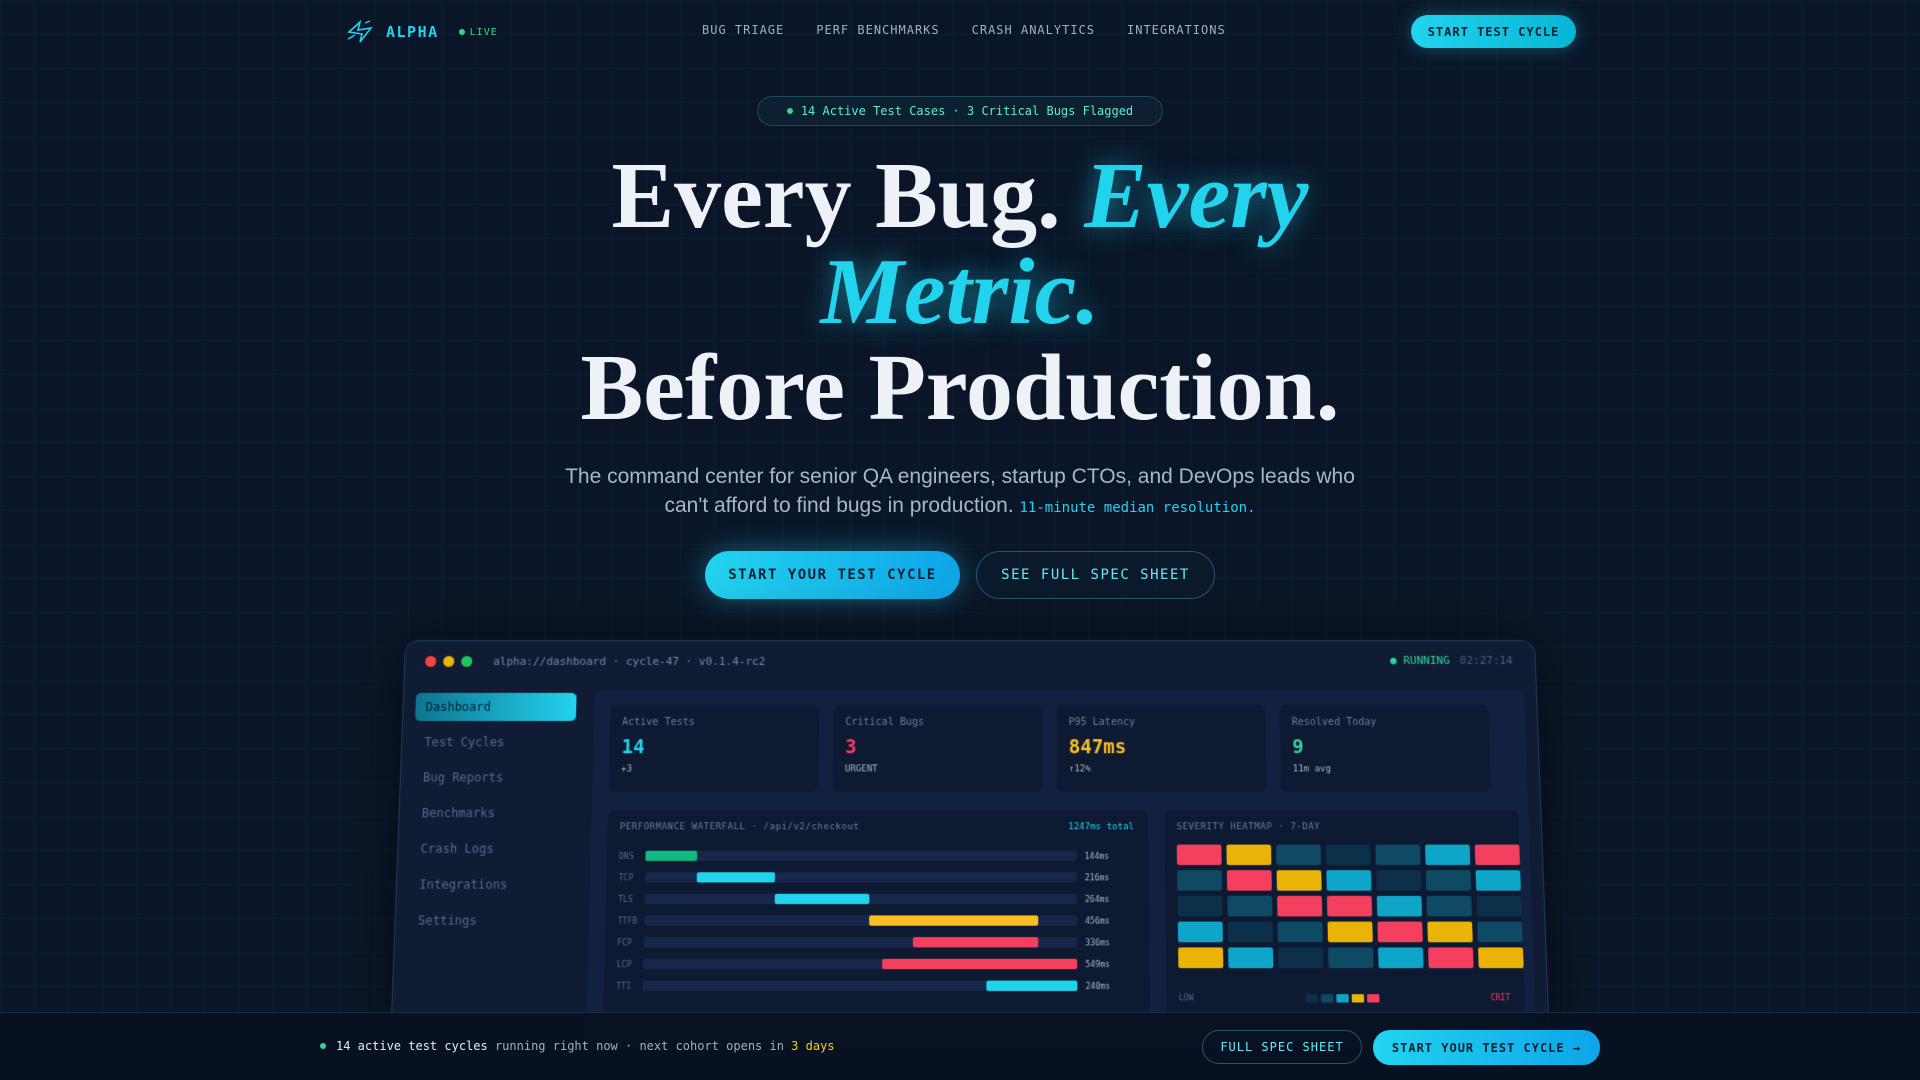 The height and width of the screenshot is (1080, 1920). Describe the element at coordinates (1033, 30) in the screenshot. I see `nav-link-crash-analytics: CRASH ANALYTICS` at that location.